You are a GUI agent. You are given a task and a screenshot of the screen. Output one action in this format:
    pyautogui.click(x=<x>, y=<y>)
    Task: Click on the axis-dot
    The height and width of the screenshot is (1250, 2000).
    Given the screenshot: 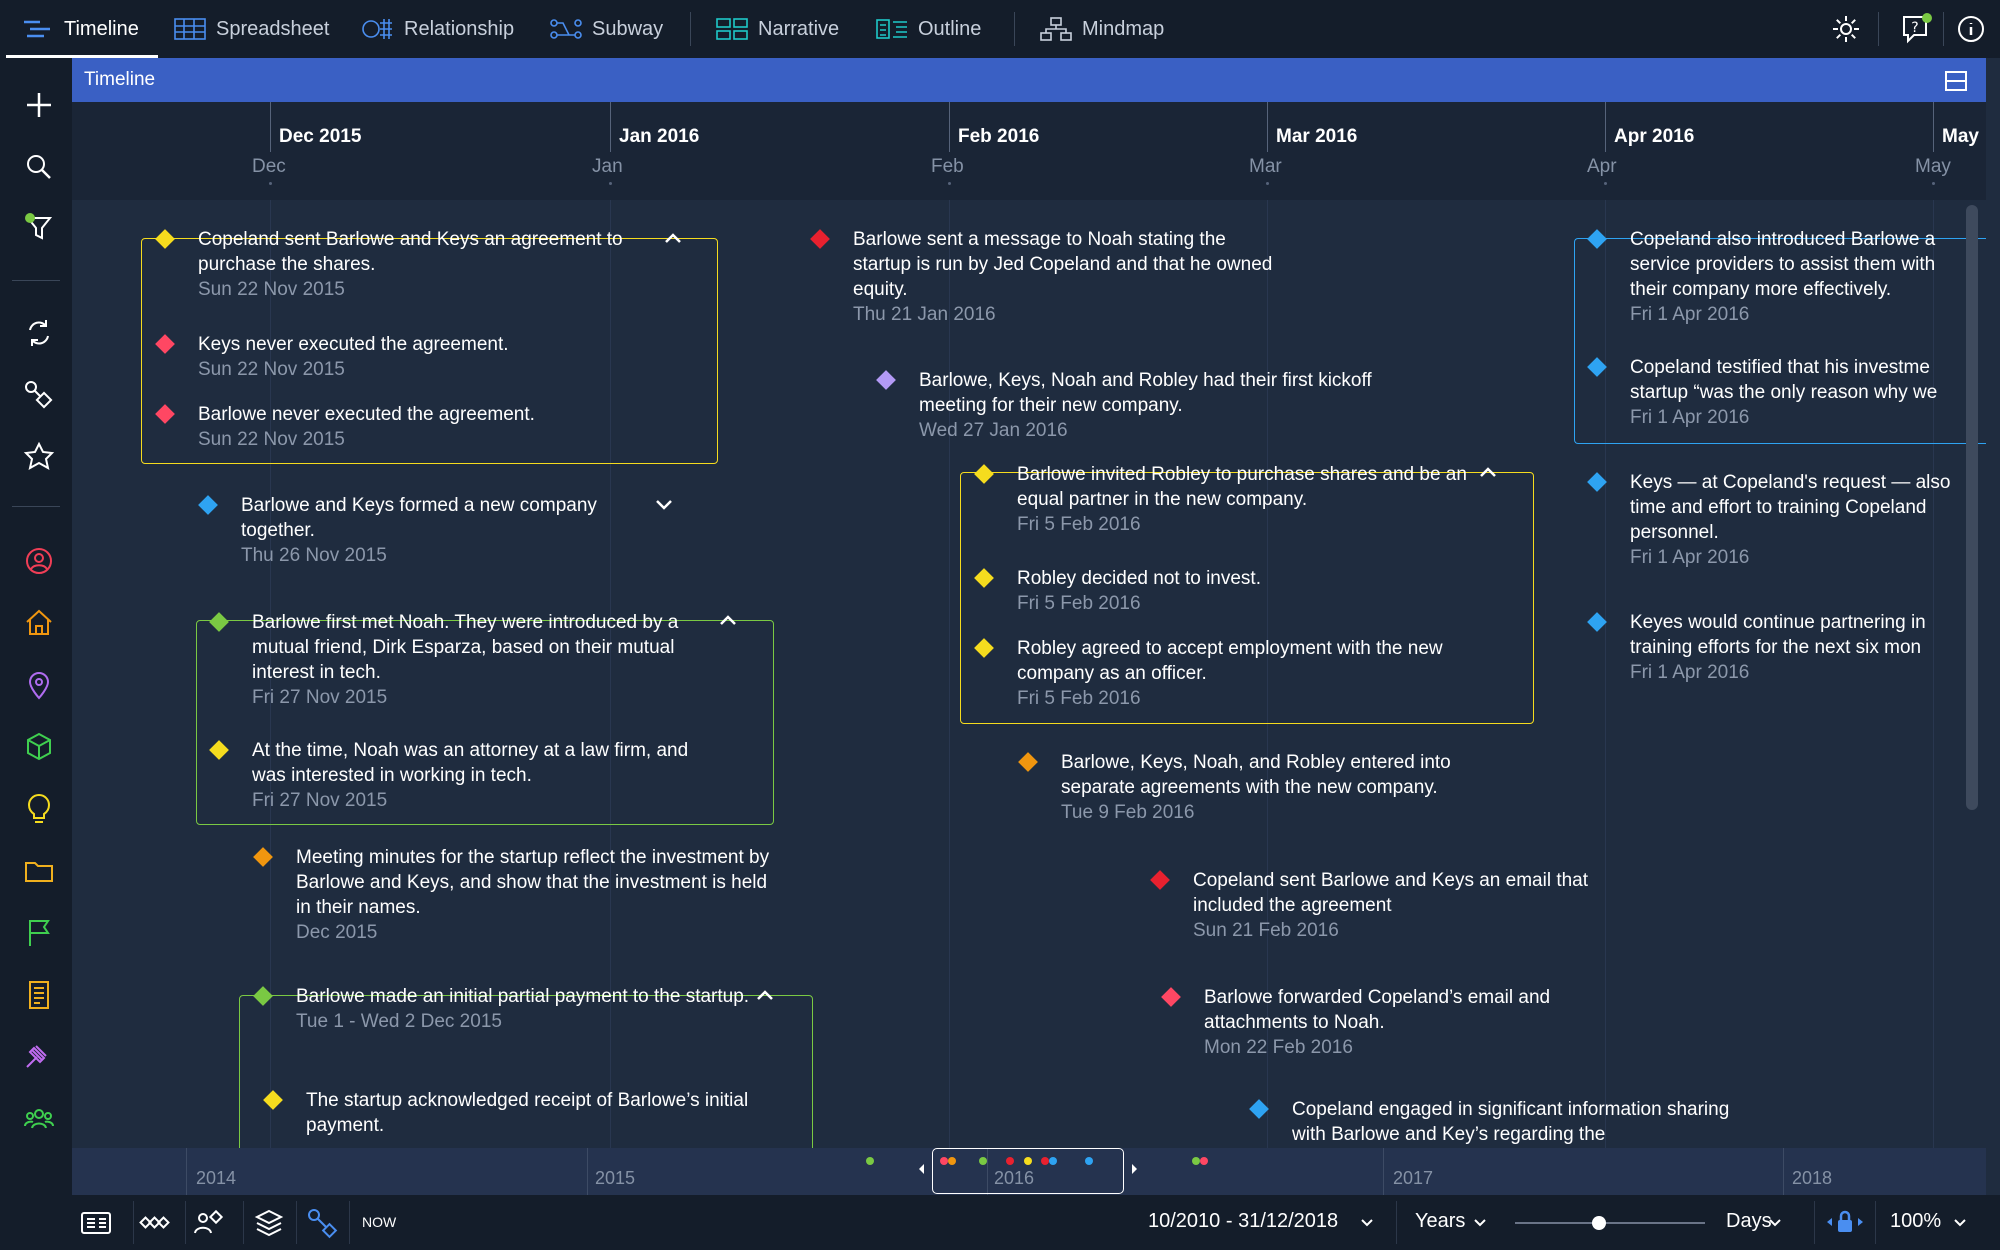 What is the action you would take?
    pyautogui.click(x=1267, y=183)
    